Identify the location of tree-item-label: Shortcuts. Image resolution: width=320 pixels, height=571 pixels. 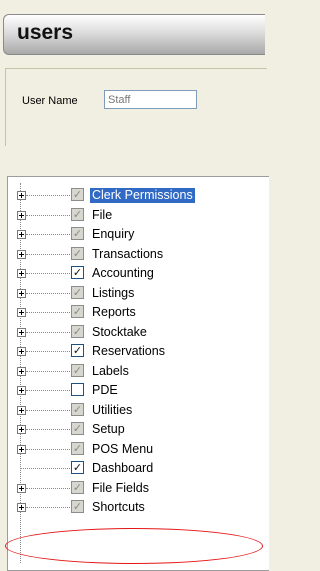
(118, 507).